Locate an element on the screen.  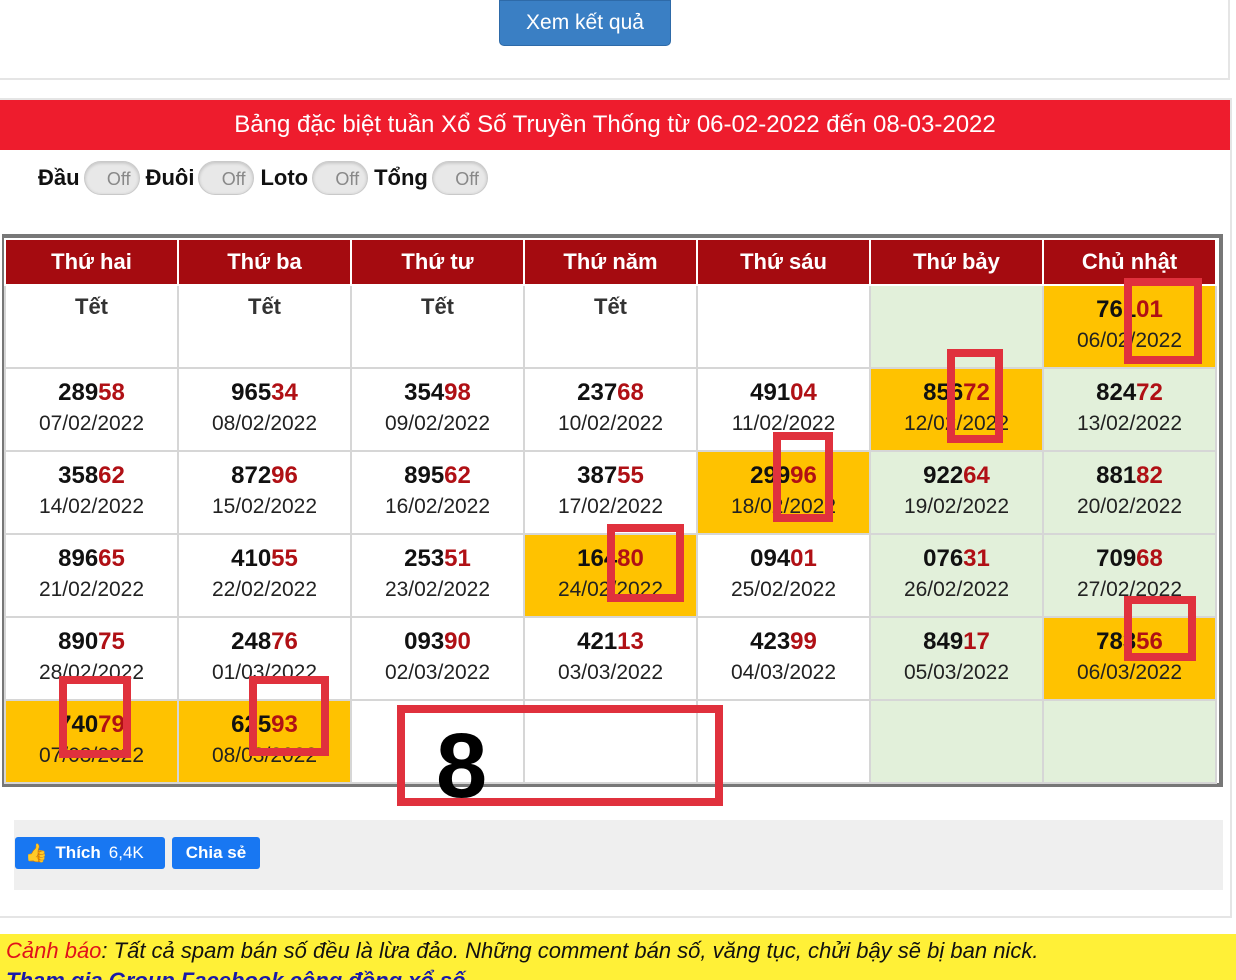
weekday-header: Thứ năm is located at coordinates (610, 262).